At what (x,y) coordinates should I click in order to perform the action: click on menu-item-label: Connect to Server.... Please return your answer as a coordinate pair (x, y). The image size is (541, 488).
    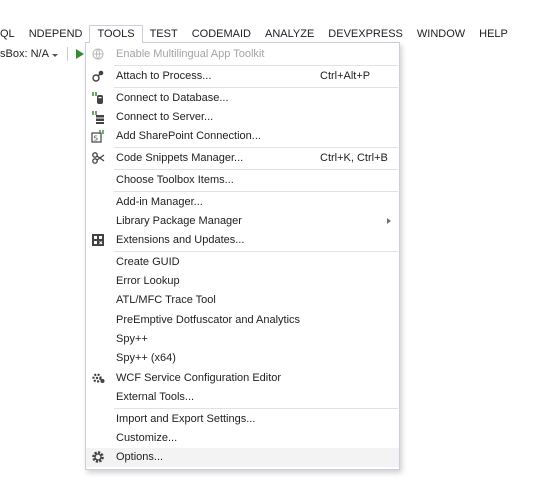
    Looking at the image, I should click on (165, 117).